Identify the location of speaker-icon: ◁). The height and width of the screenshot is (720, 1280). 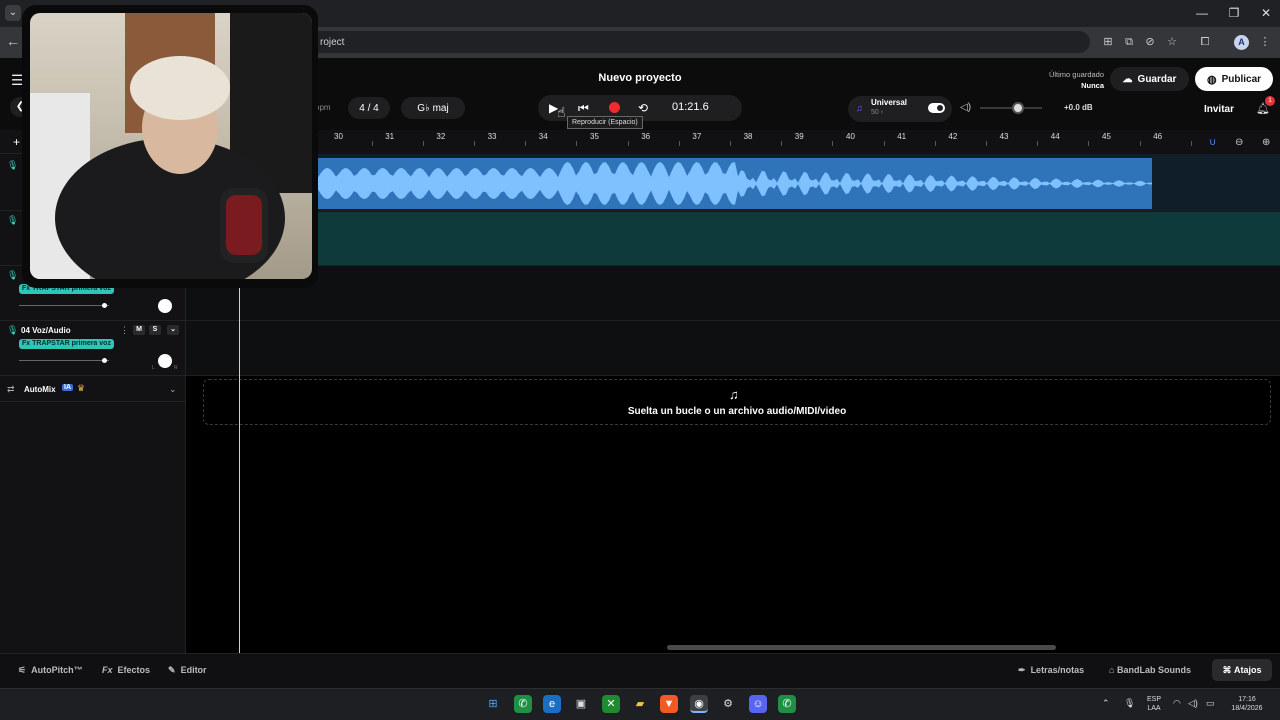
(965, 107).